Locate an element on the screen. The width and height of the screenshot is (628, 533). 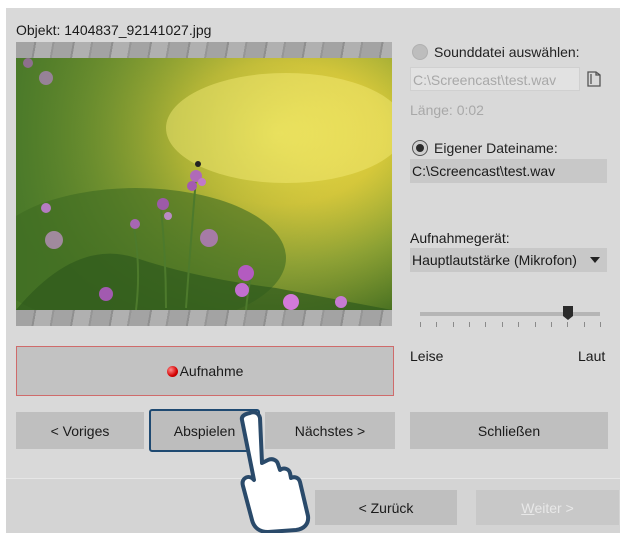
filmstrip-top is located at coordinates (204, 50).